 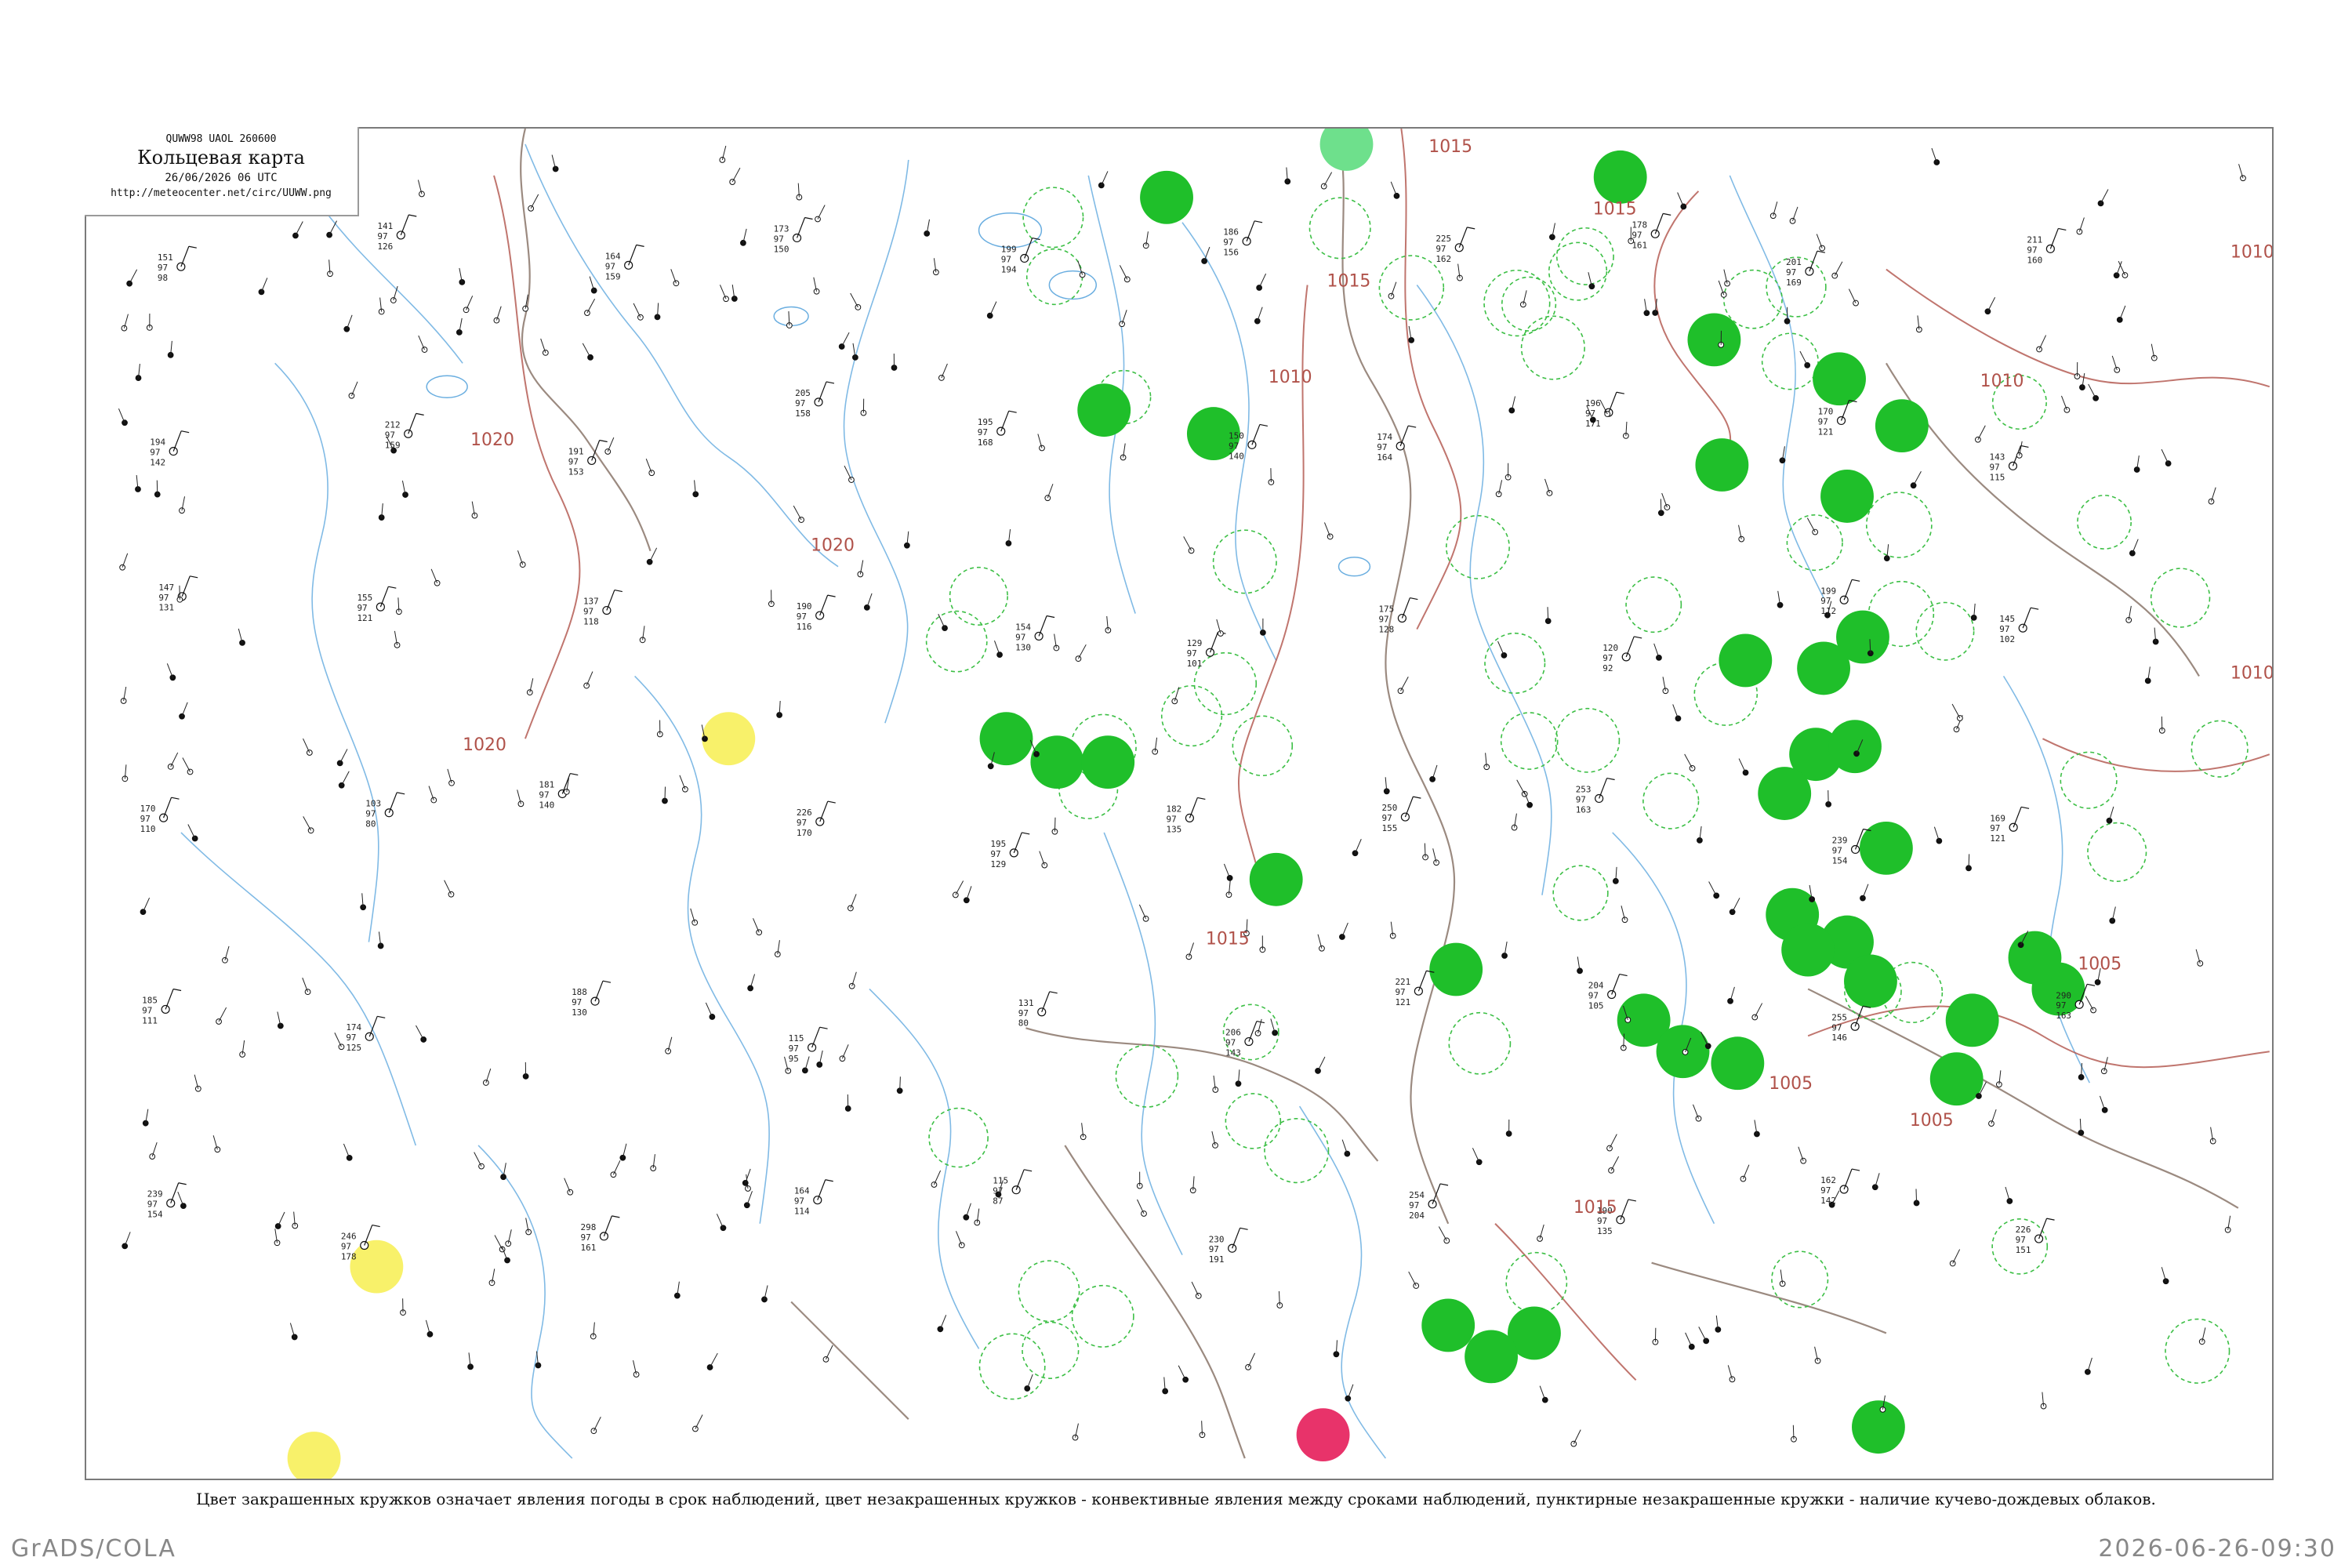 I want to click on station-plot: 1209792, so click(x=1622, y=654).